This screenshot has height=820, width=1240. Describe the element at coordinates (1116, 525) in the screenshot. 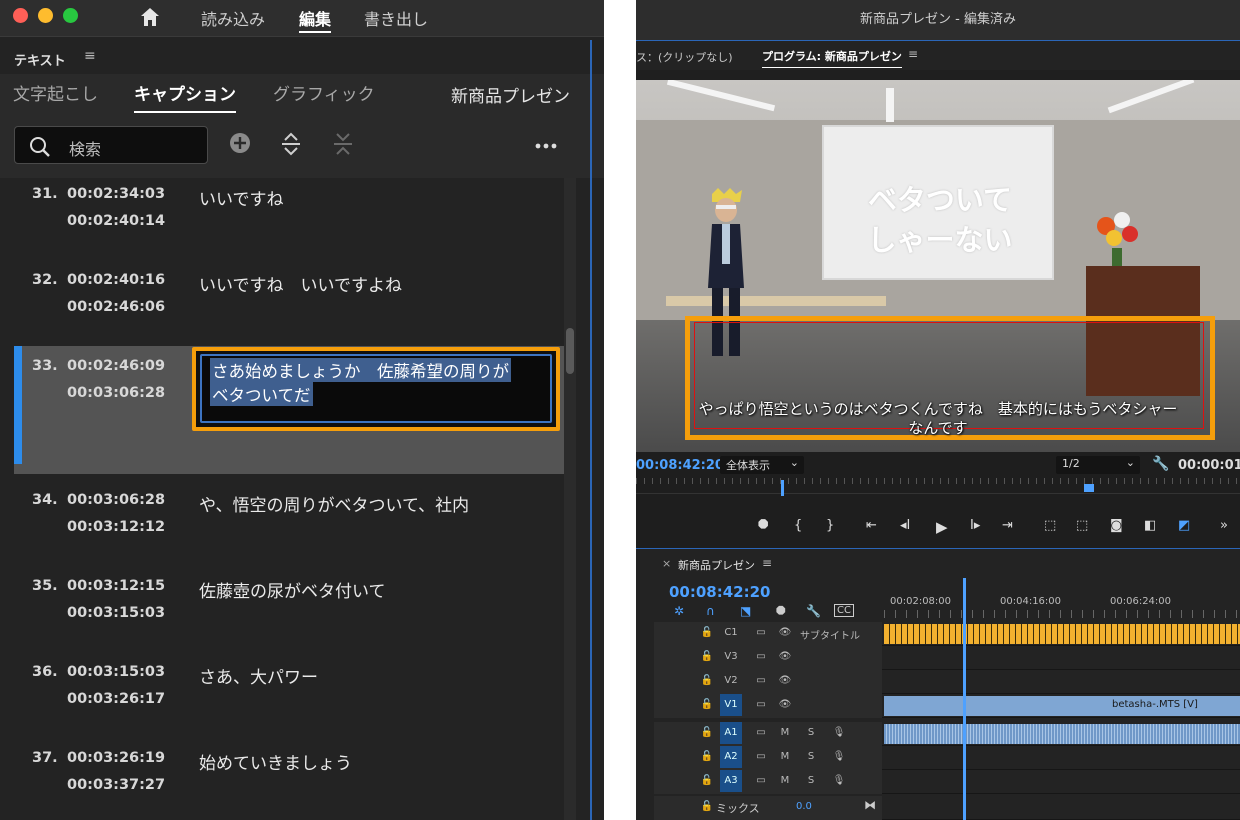

I see `export-frame-icon: ◙` at that location.